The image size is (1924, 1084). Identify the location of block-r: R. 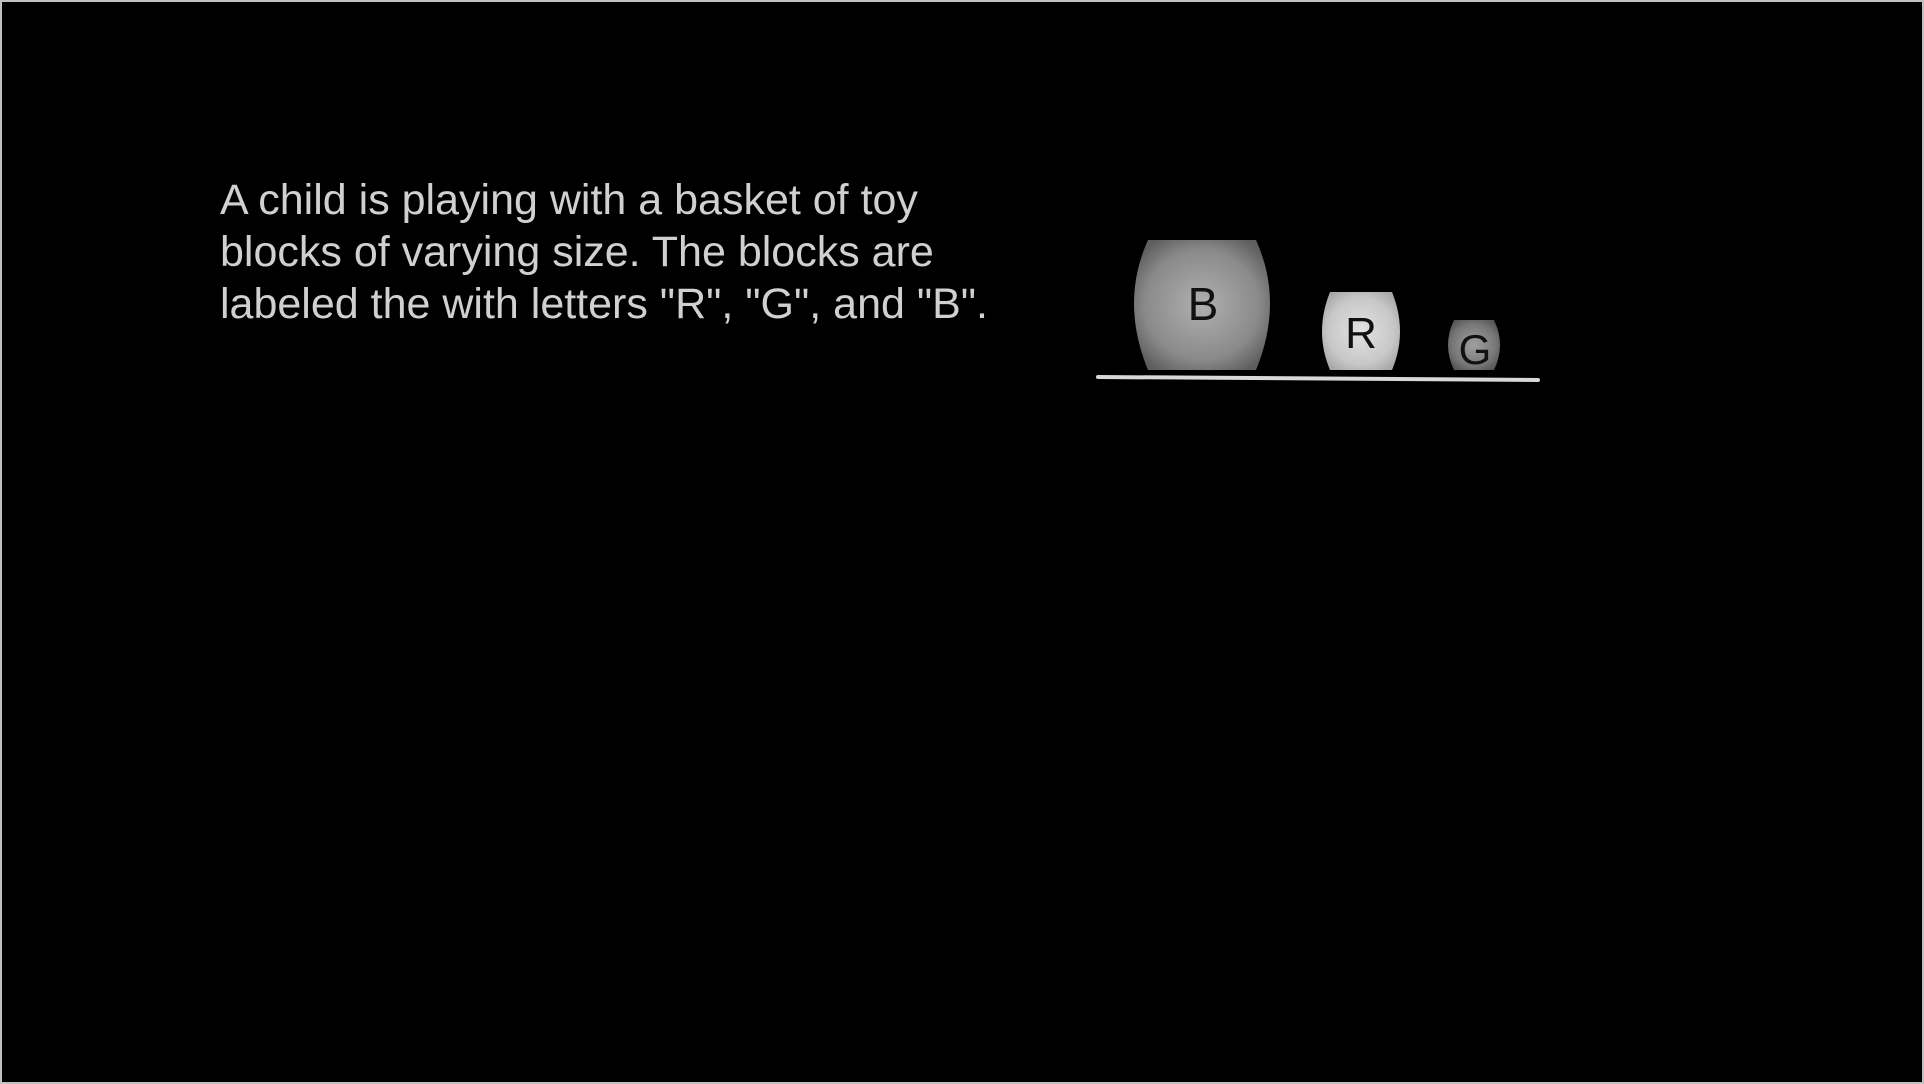
(1361, 331).